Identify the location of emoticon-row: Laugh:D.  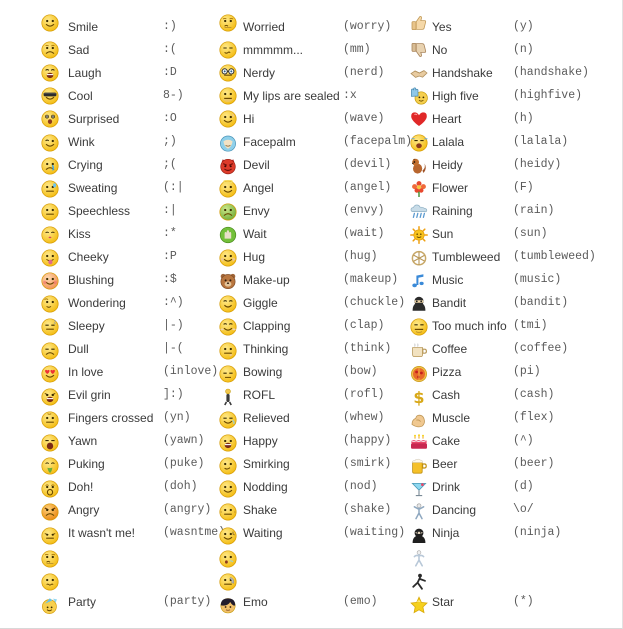
(139, 75).